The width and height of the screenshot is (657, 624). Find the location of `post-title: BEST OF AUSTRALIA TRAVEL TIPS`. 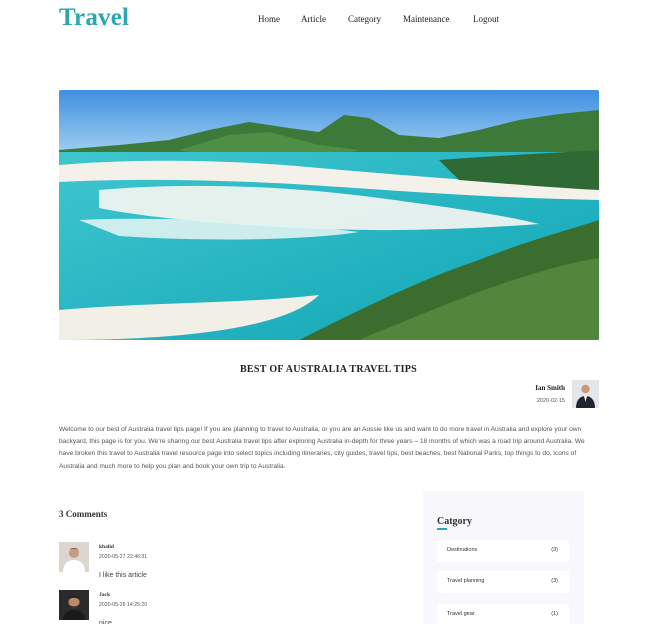

post-title: BEST OF AUSTRALIA TRAVEL TIPS is located at coordinates (328, 369).